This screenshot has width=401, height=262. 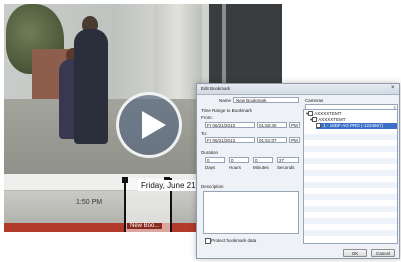 I want to click on close-icon: ×, so click(x=393, y=88).